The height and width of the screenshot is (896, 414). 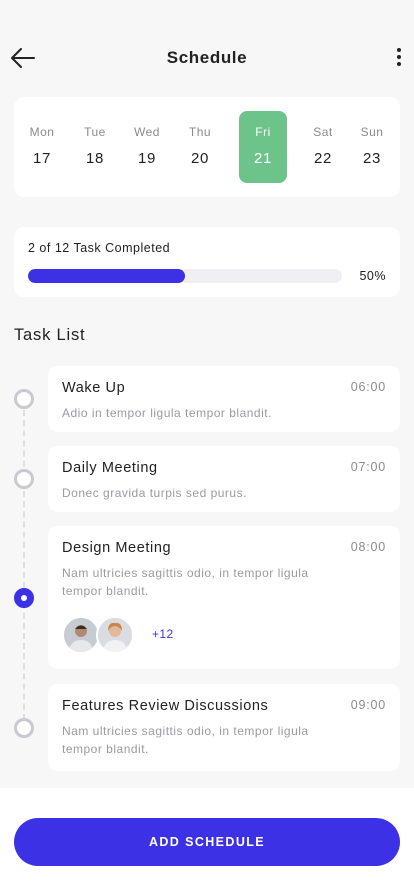 I want to click on day-tue: Tue 18, so click(x=95, y=147).